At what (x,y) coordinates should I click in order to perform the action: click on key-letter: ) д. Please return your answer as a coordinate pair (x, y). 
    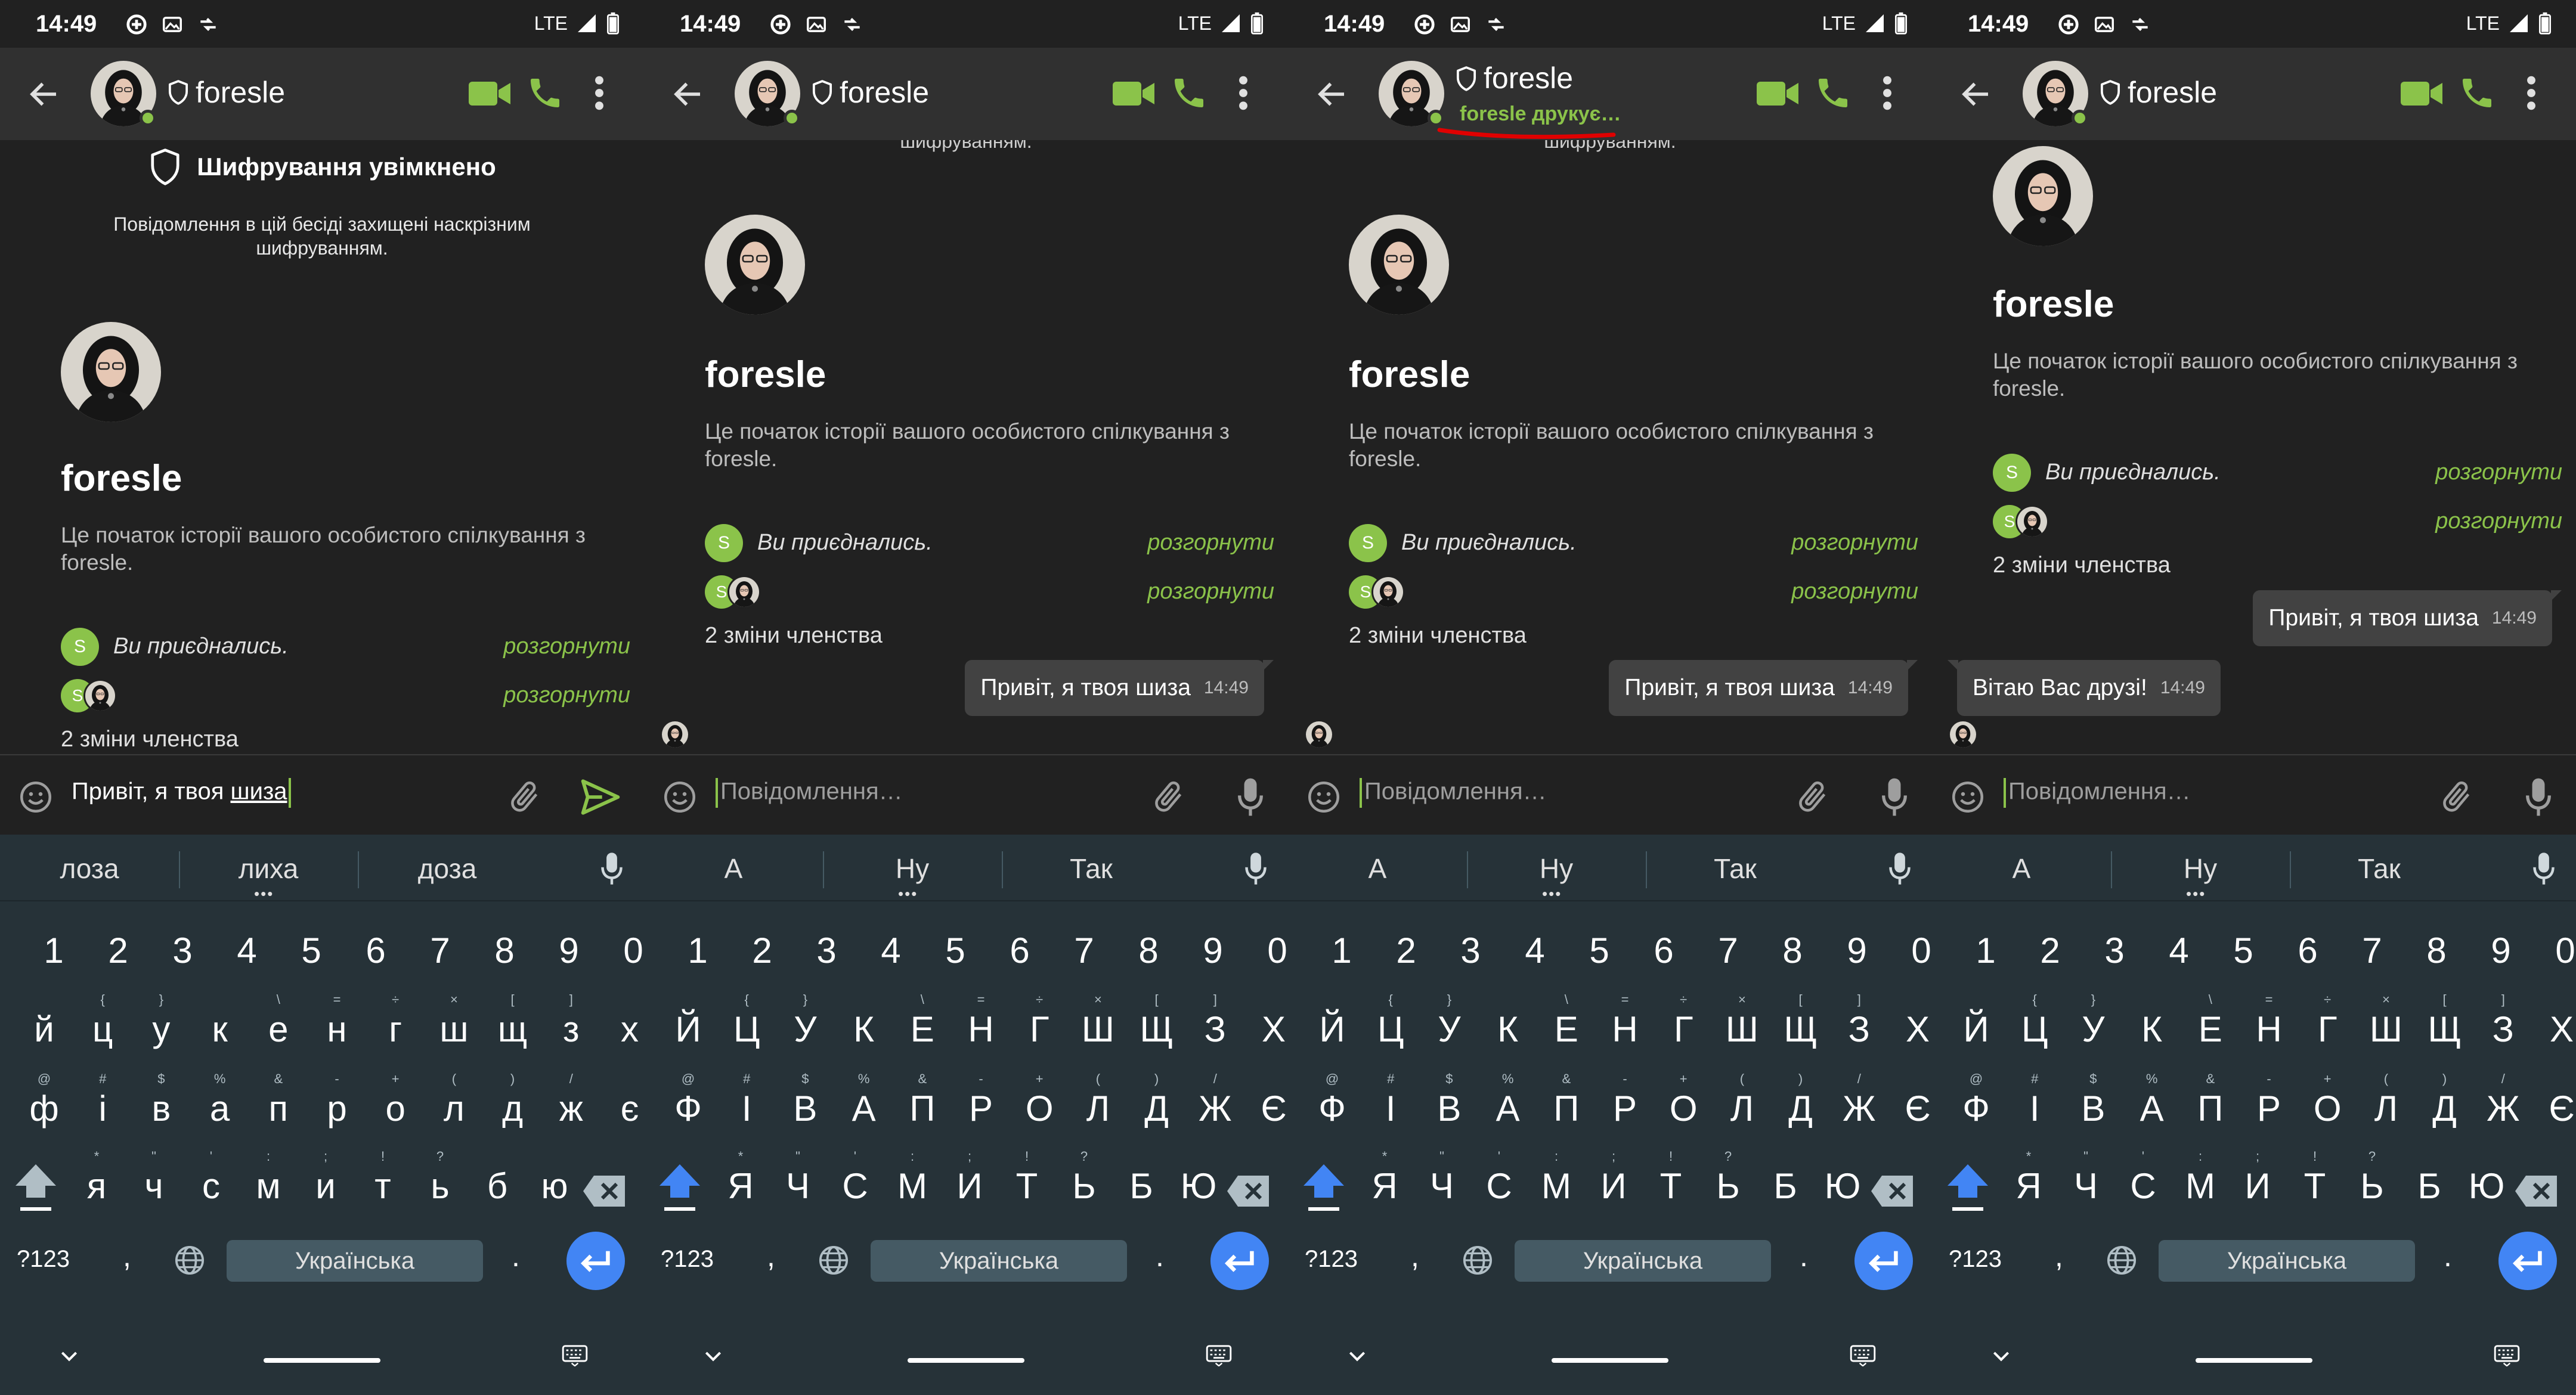
    Looking at the image, I should click on (488, 1106).